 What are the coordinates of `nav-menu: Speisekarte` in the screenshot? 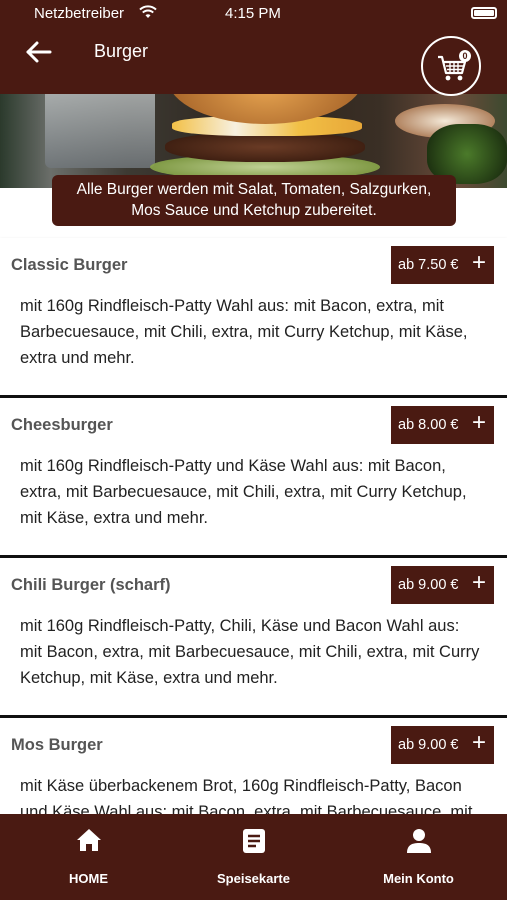 It's located at (253, 857).